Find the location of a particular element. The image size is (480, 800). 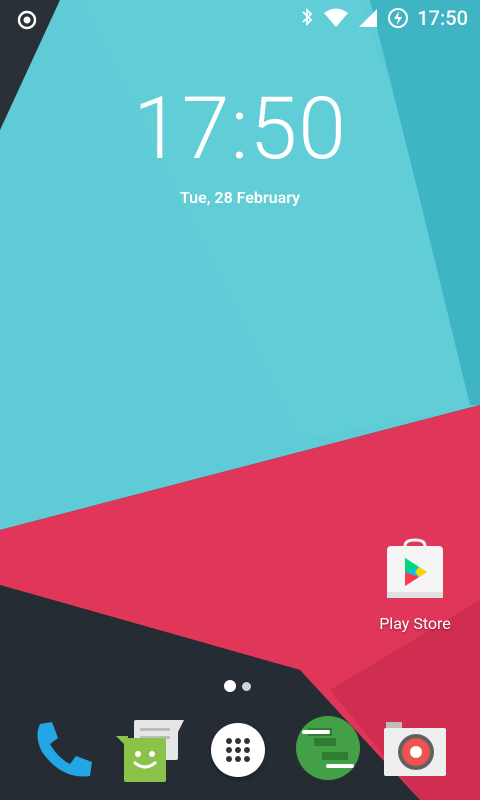

all-apps-icon is located at coordinates (238, 750).